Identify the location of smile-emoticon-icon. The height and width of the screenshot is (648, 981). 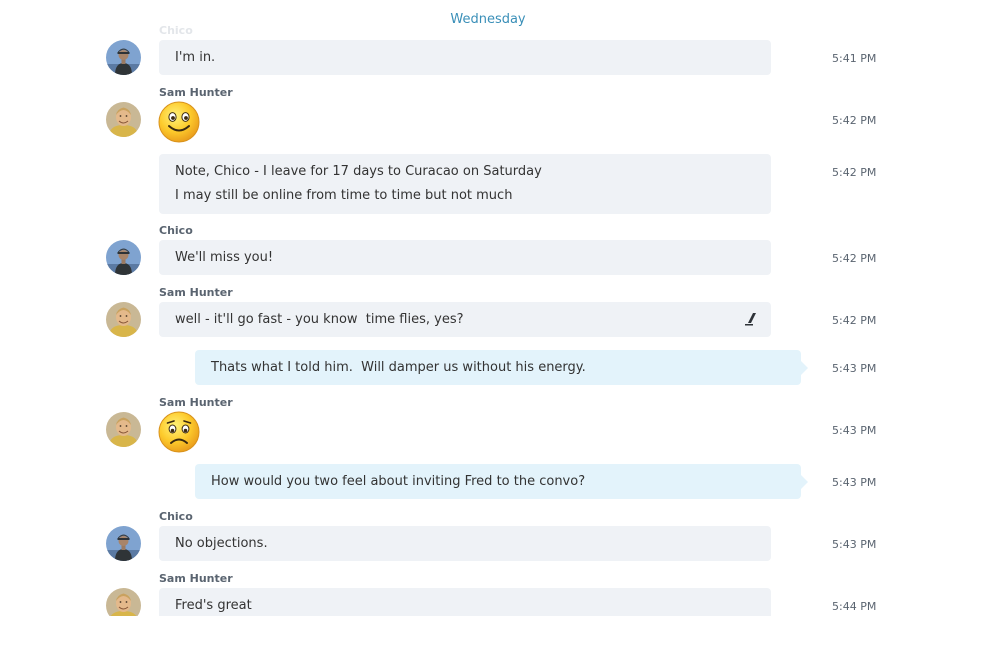
(179, 122).